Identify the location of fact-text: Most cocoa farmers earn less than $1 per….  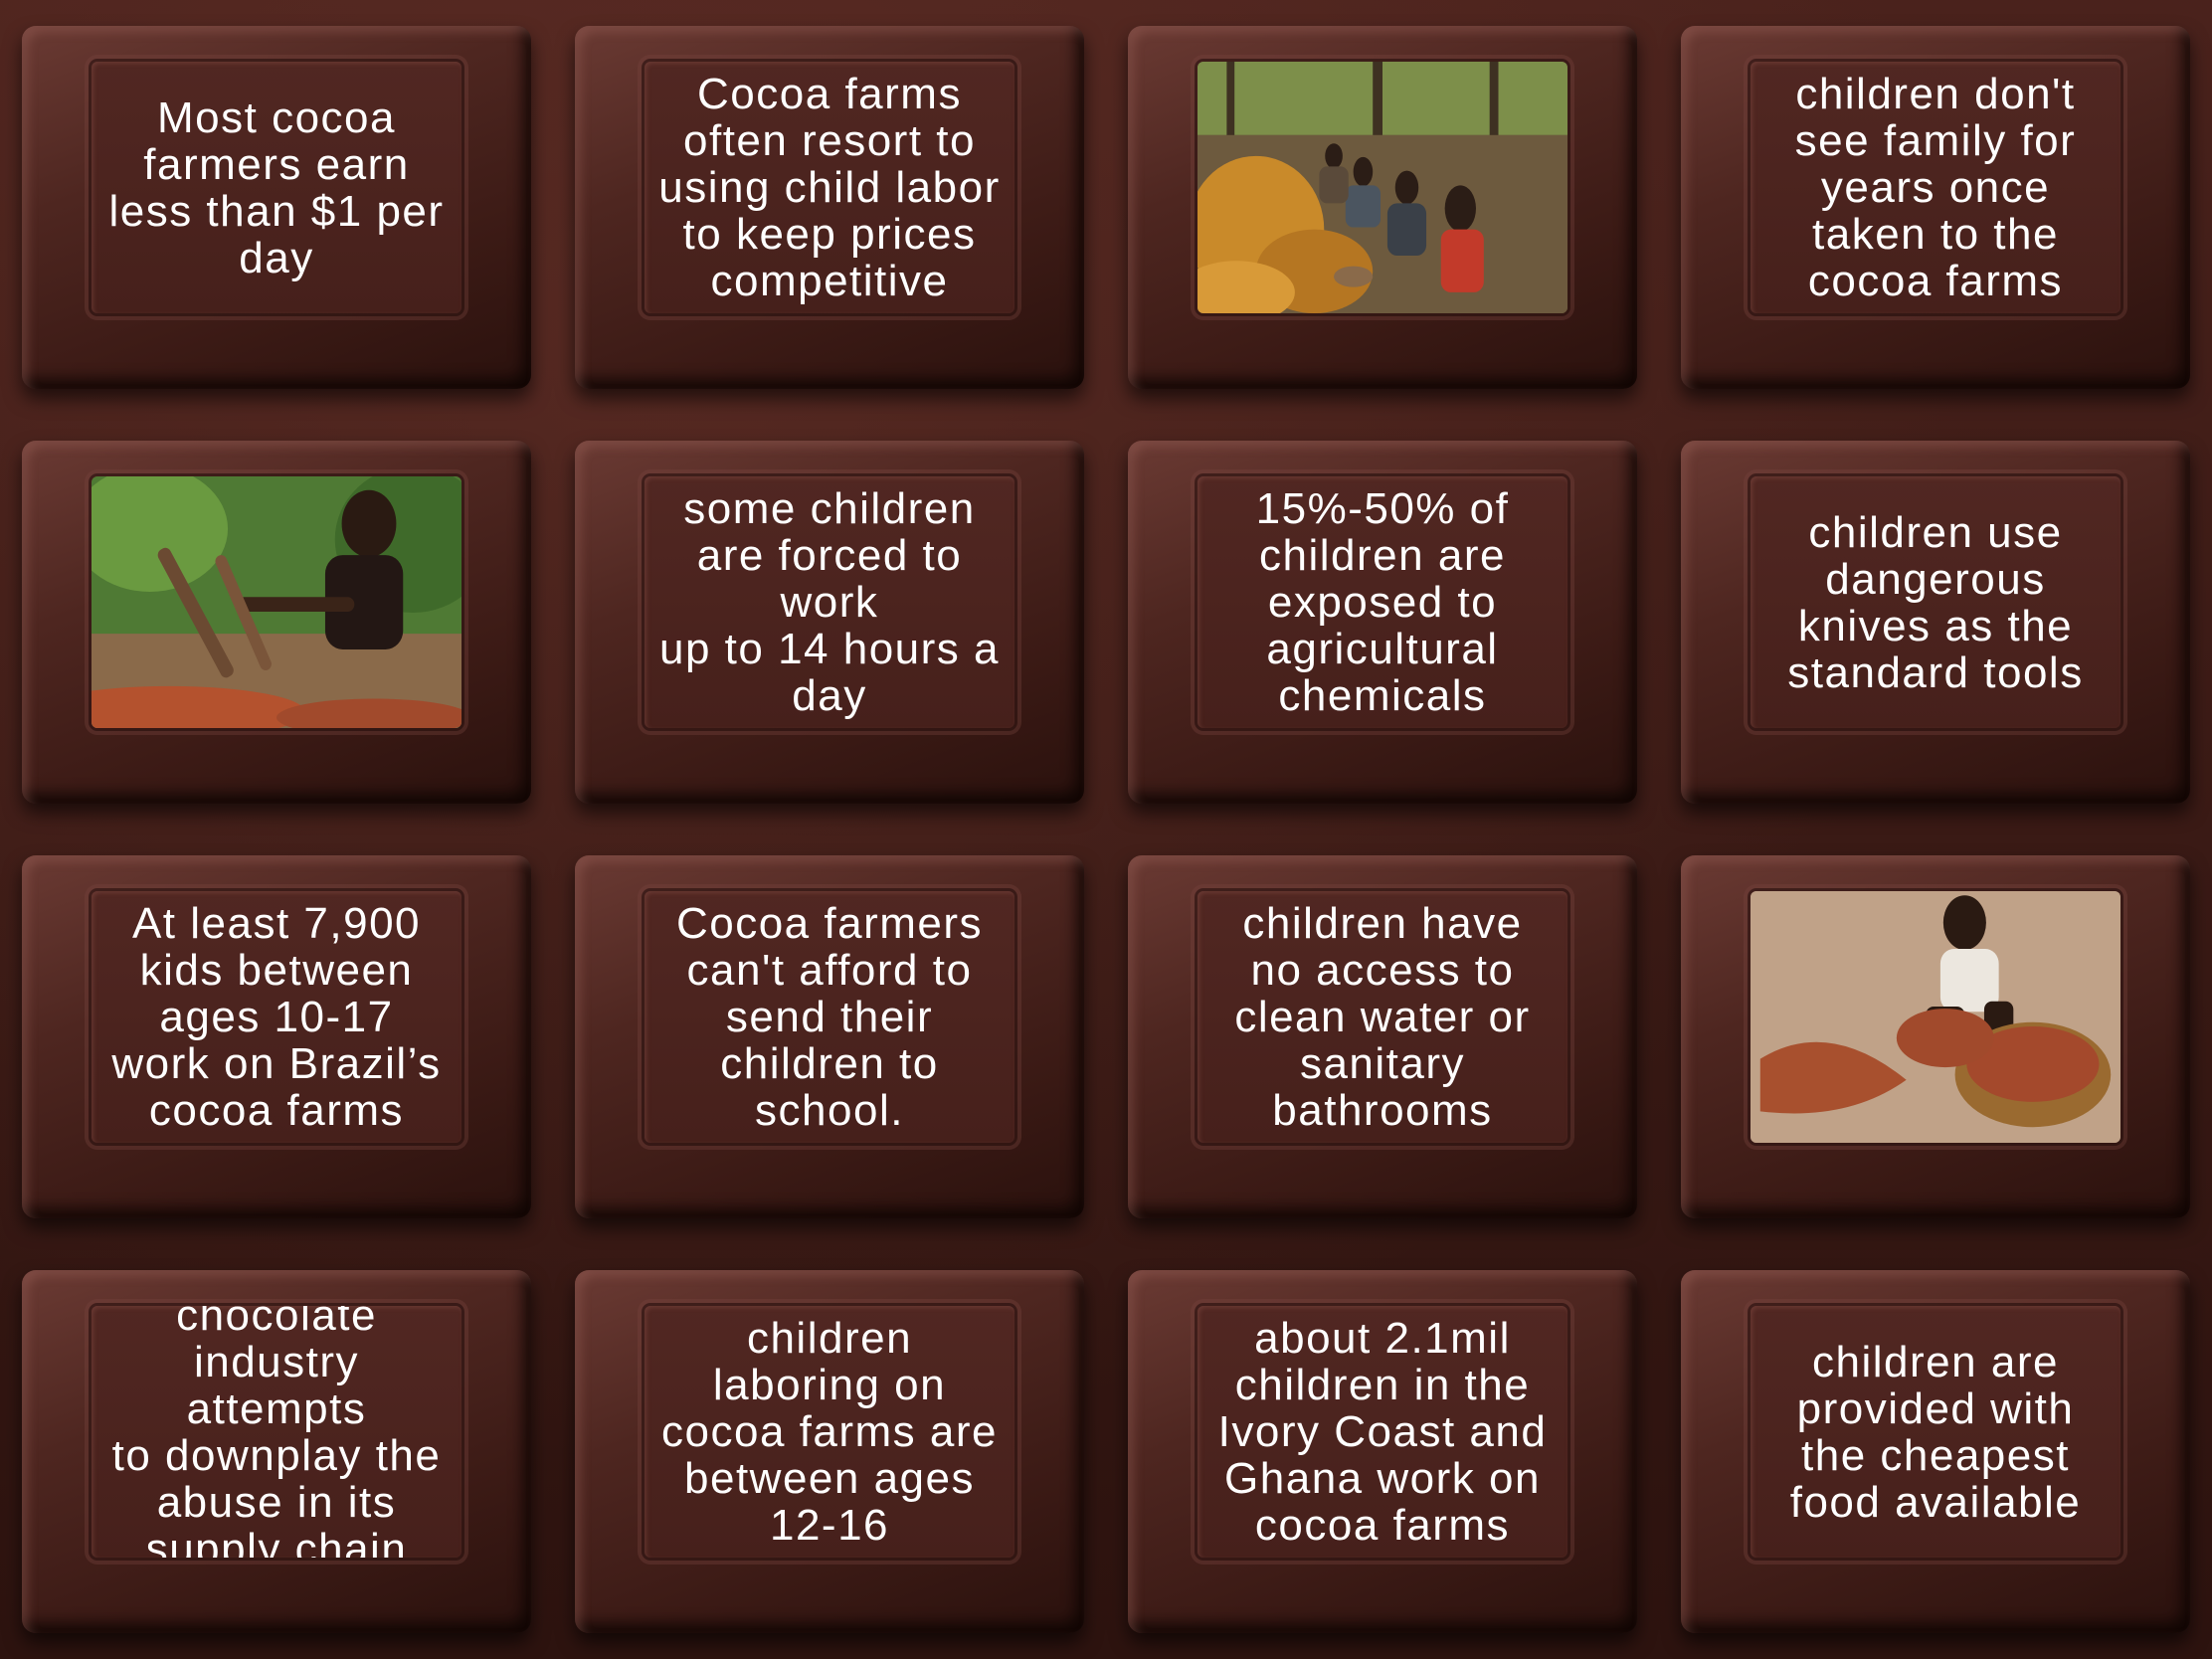
(276, 187).